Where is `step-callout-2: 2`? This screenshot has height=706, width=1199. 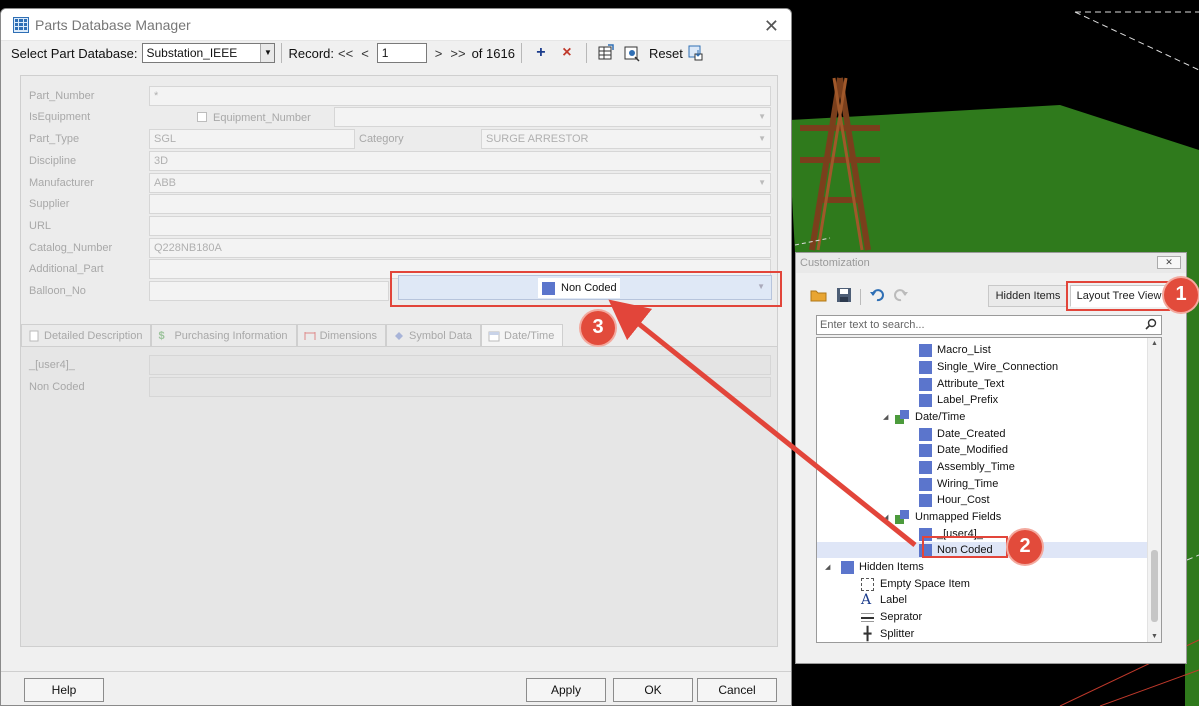
step-callout-2: 2 is located at coordinates (1025, 547).